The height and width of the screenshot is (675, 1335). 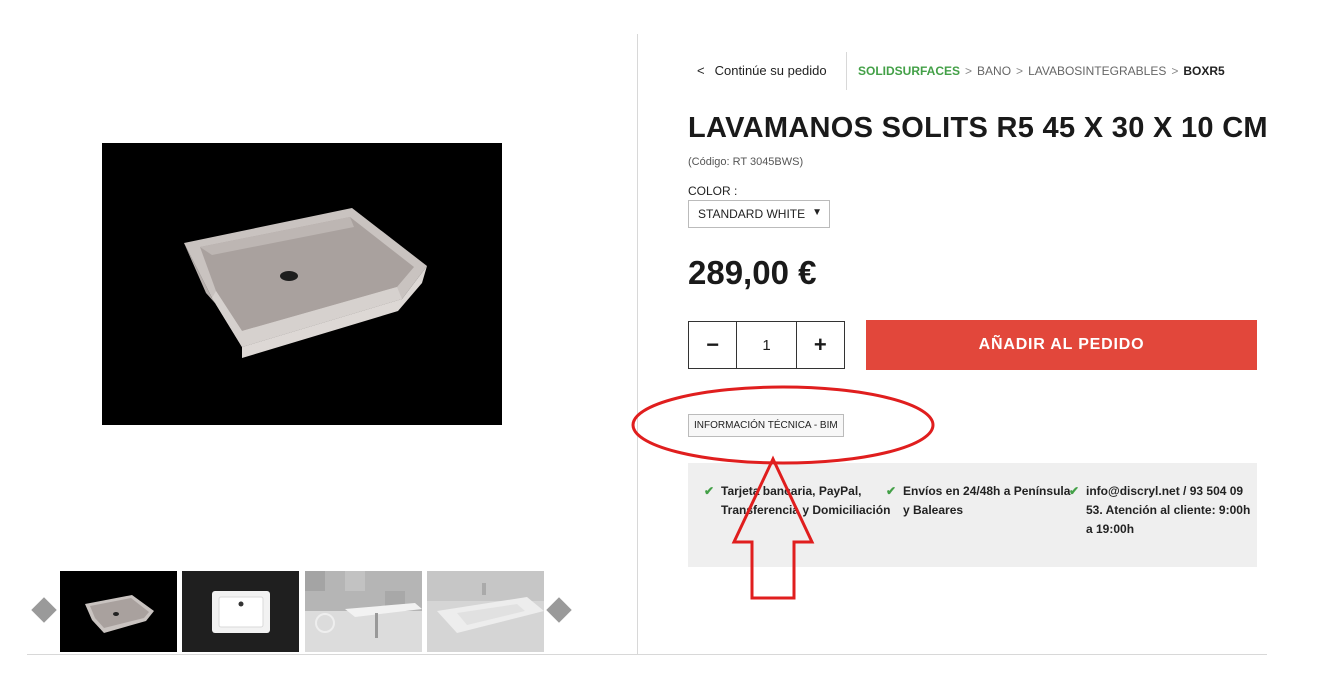 I want to click on quantity-input: 1, so click(x=766, y=345).